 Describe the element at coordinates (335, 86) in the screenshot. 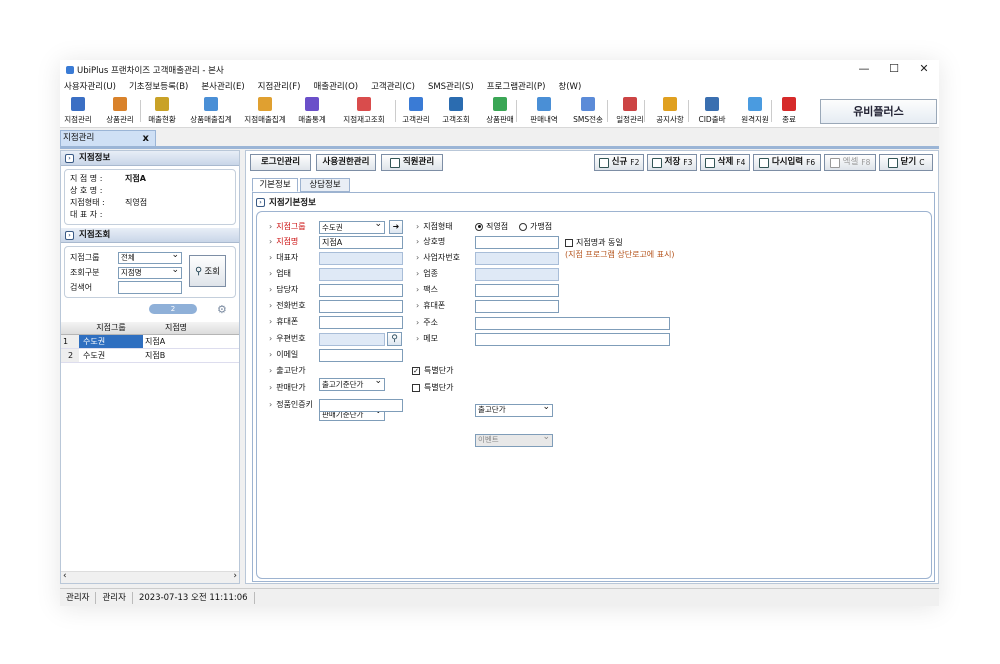

I see `menu-sales: 매출관리(O)` at that location.